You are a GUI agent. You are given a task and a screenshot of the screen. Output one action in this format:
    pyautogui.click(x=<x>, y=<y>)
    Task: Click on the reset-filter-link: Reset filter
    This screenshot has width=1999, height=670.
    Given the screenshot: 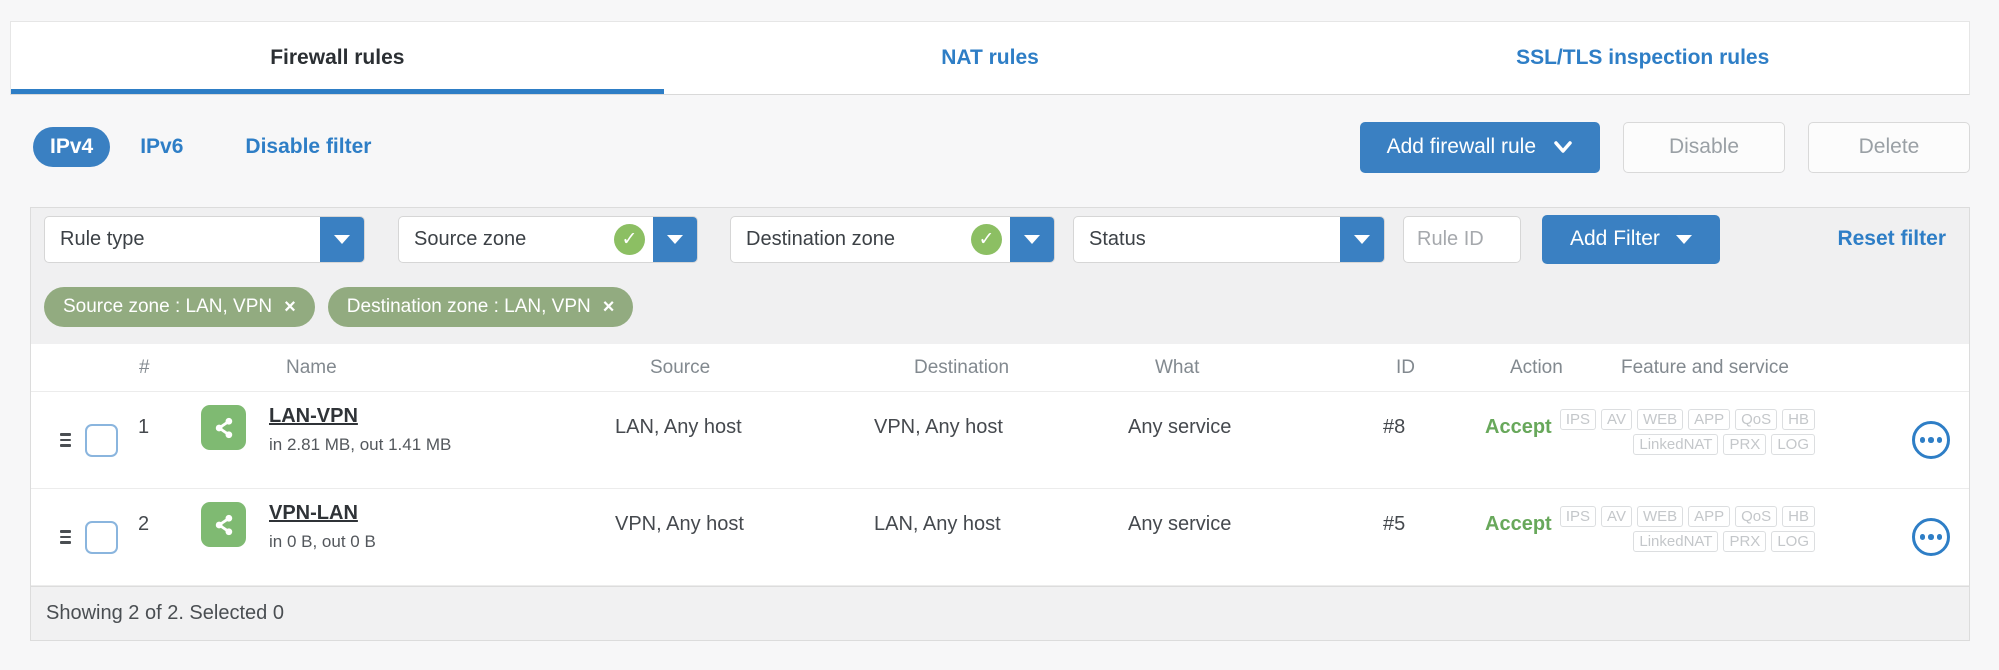 What is the action you would take?
    pyautogui.click(x=1891, y=239)
    